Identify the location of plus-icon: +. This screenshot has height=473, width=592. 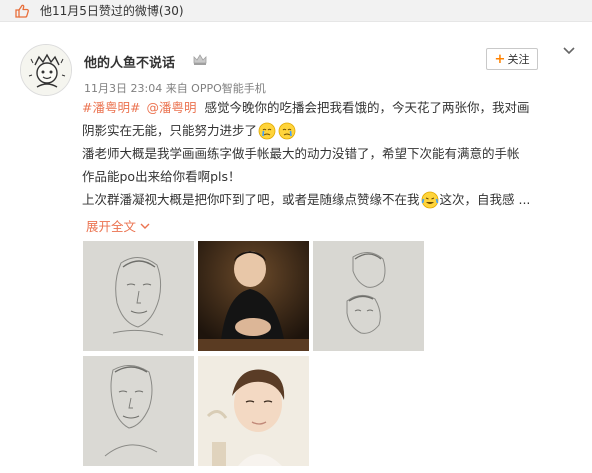
(500, 59).